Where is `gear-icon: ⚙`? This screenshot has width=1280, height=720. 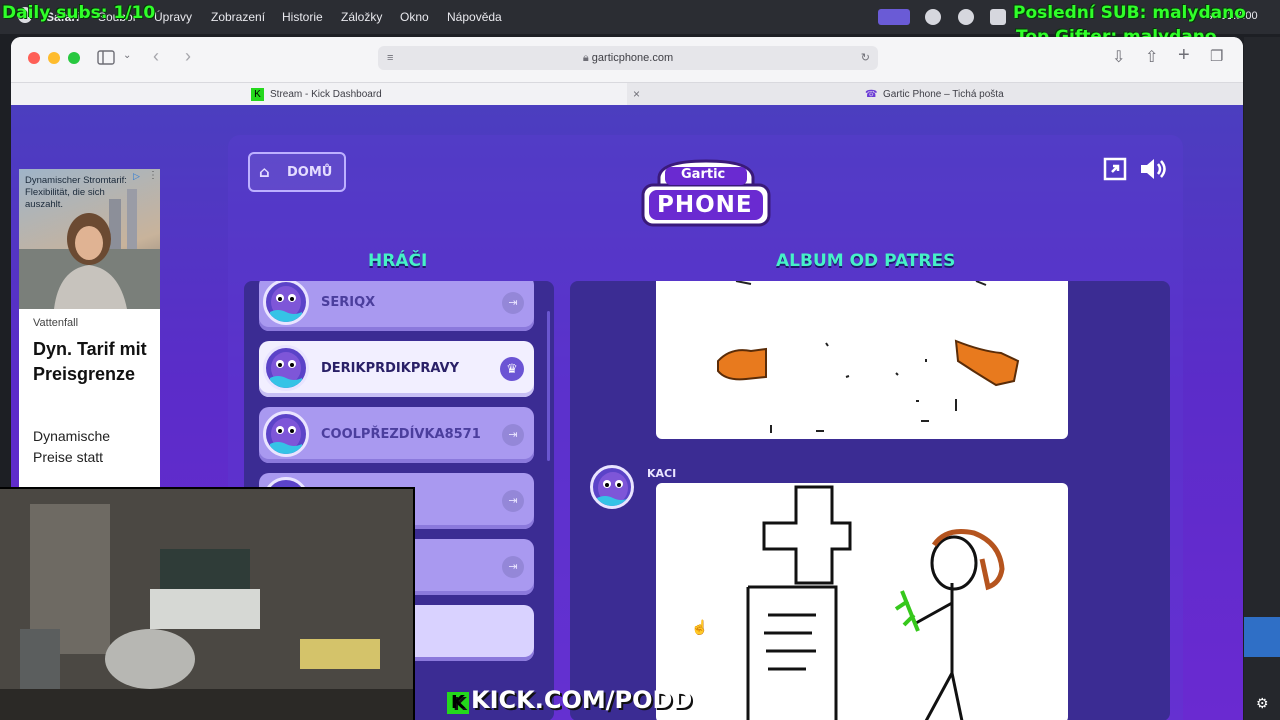 gear-icon: ⚙ is located at coordinates (1262, 703).